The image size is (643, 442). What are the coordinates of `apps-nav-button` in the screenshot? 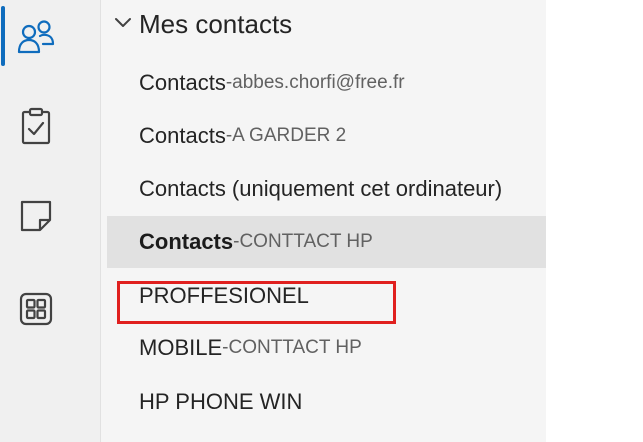 It's located at (36, 309).